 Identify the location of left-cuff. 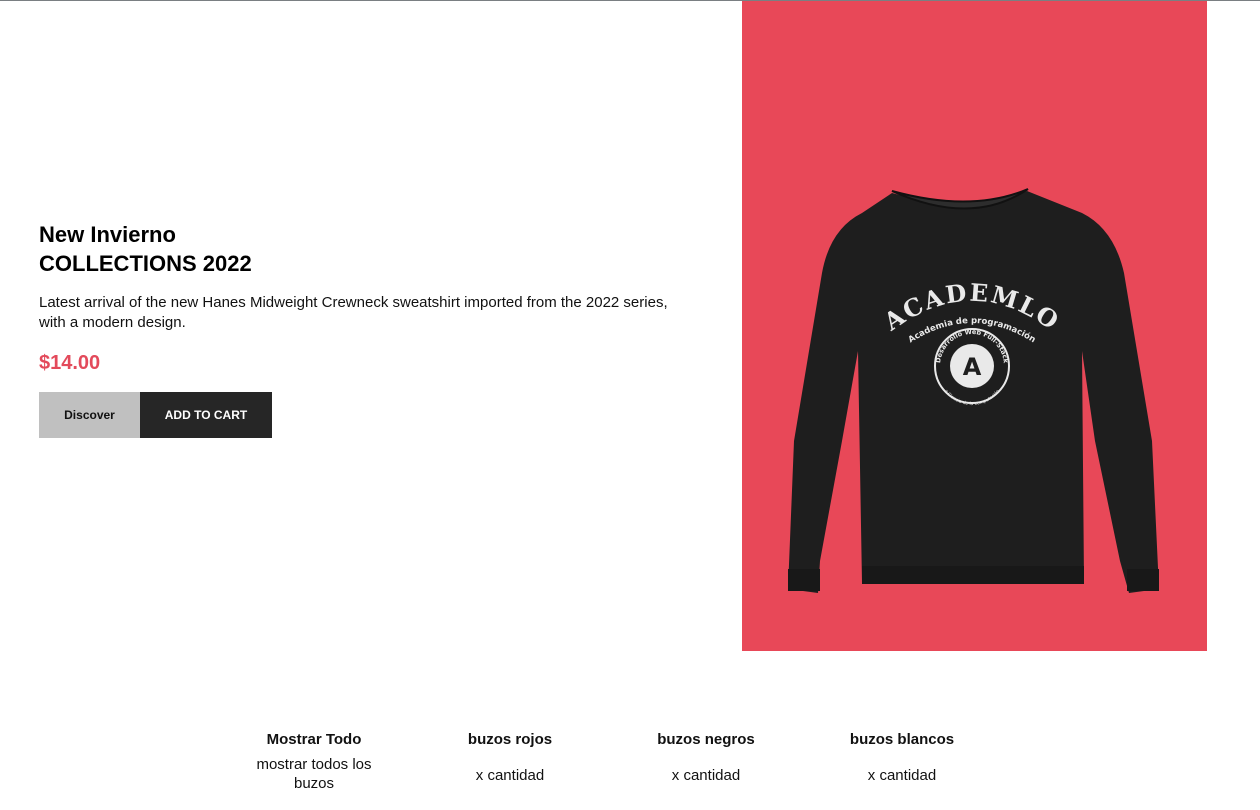
(804, 580).